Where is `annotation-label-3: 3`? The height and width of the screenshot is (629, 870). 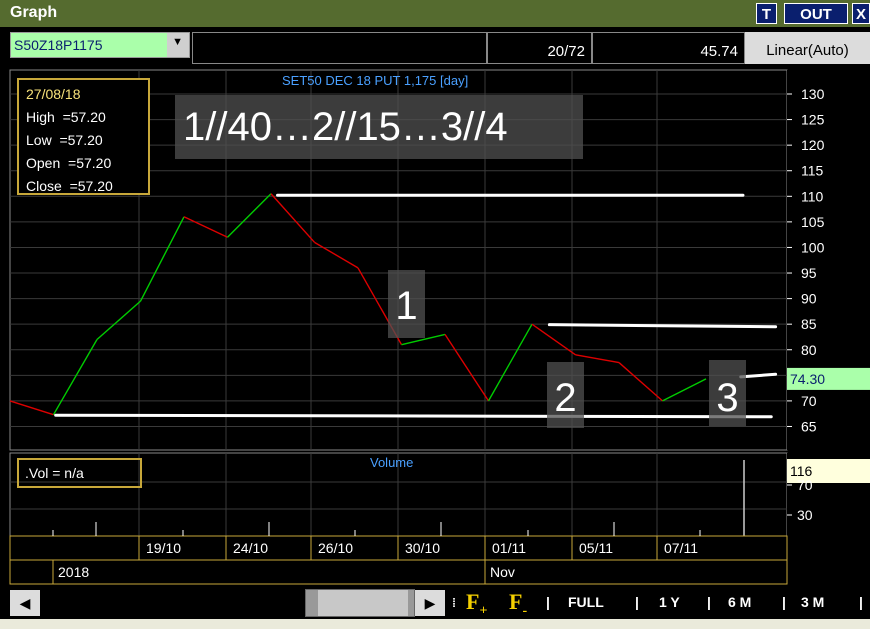
annotation-label-3: 3 is located at coordinates (727, 393).